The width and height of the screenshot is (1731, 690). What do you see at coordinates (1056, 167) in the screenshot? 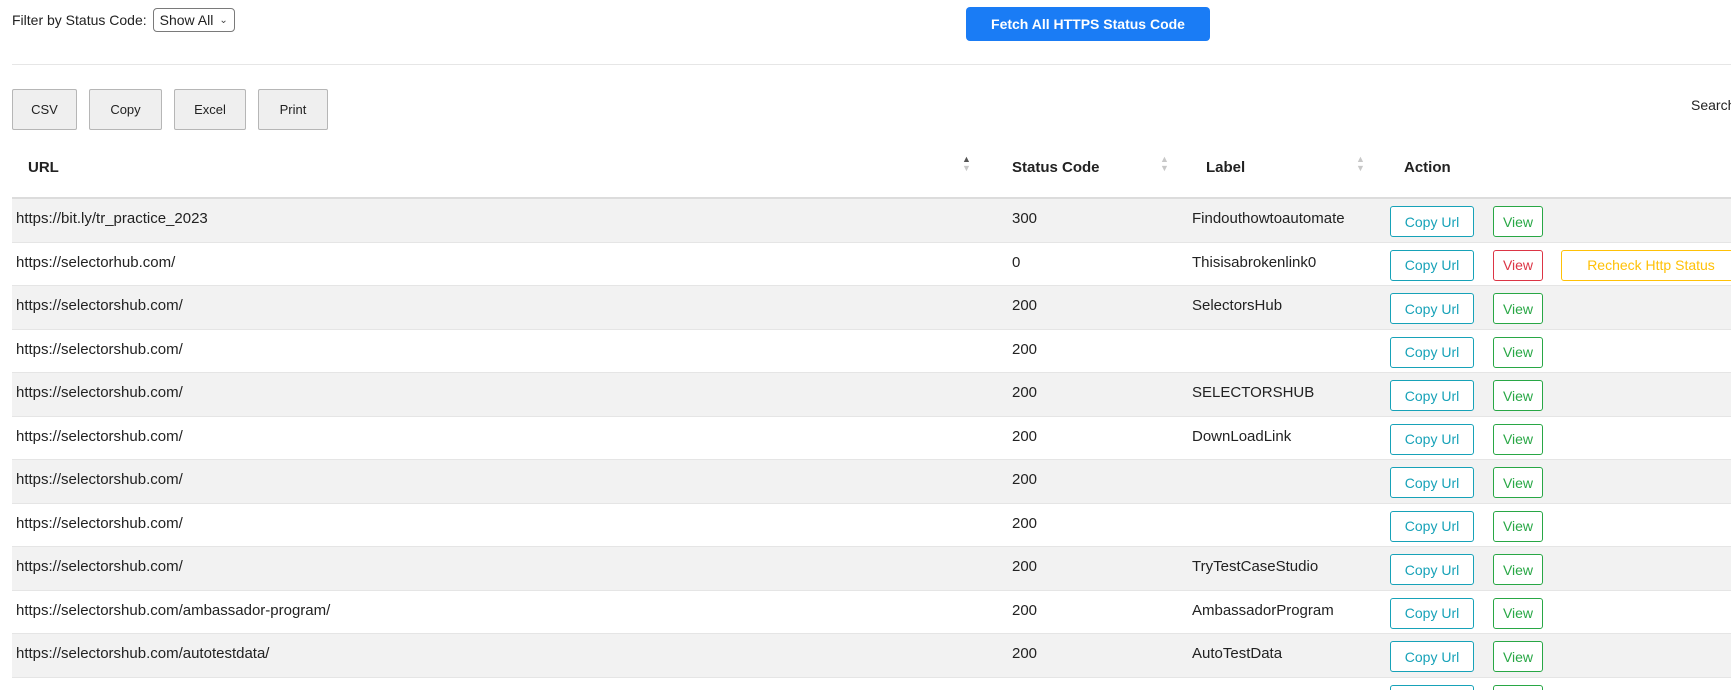
I see `column-header-status-code: Status Code` at bounding box center [1056, 167].